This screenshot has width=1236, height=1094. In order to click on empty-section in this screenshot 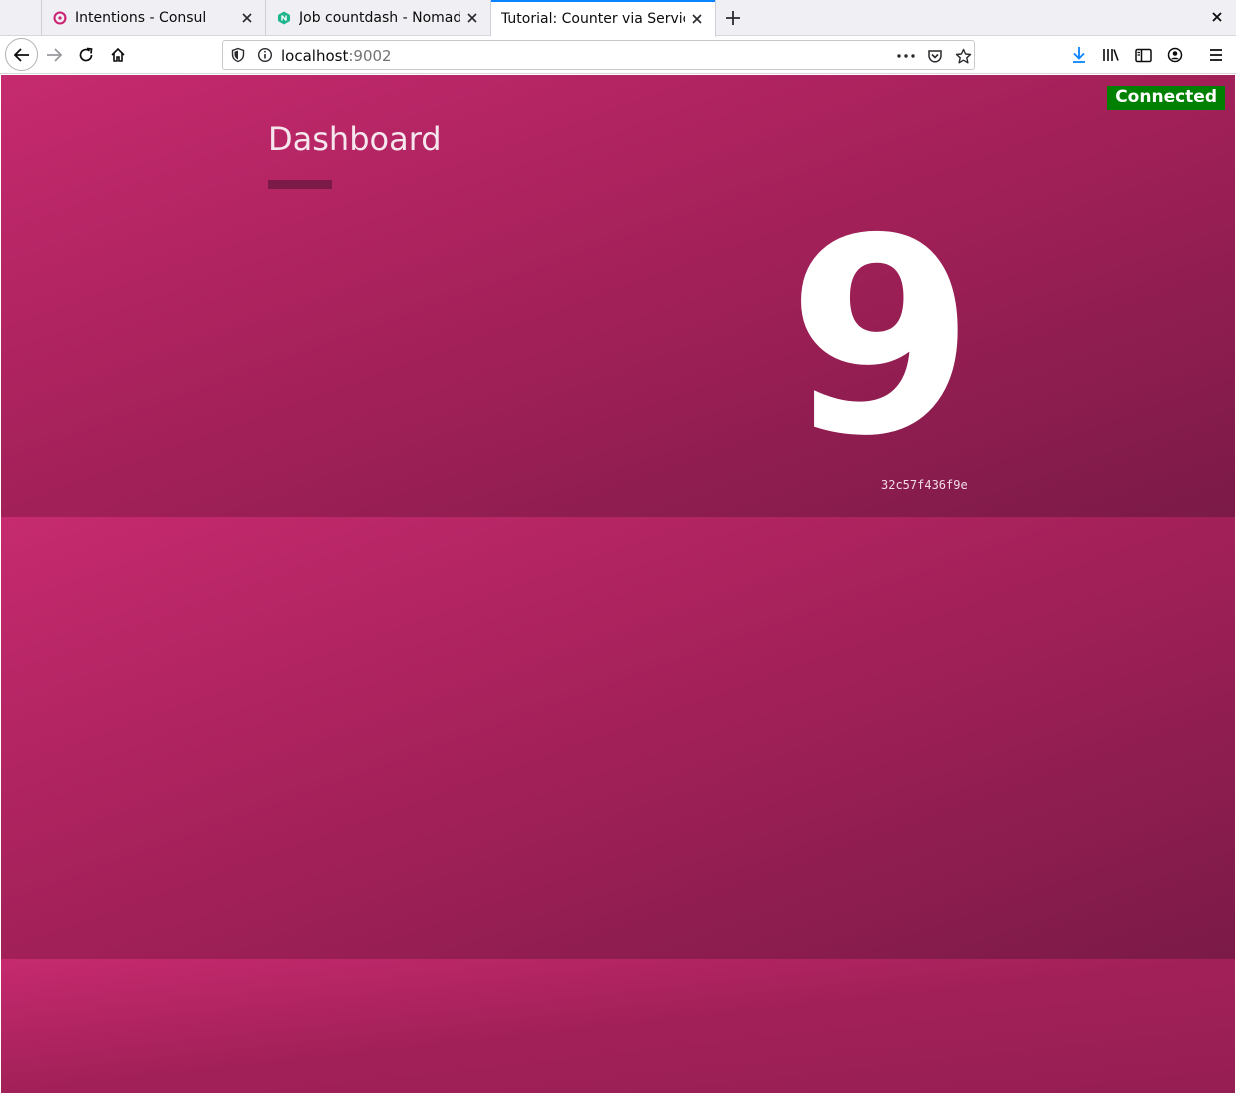, I will do `click(618, 1026)`.